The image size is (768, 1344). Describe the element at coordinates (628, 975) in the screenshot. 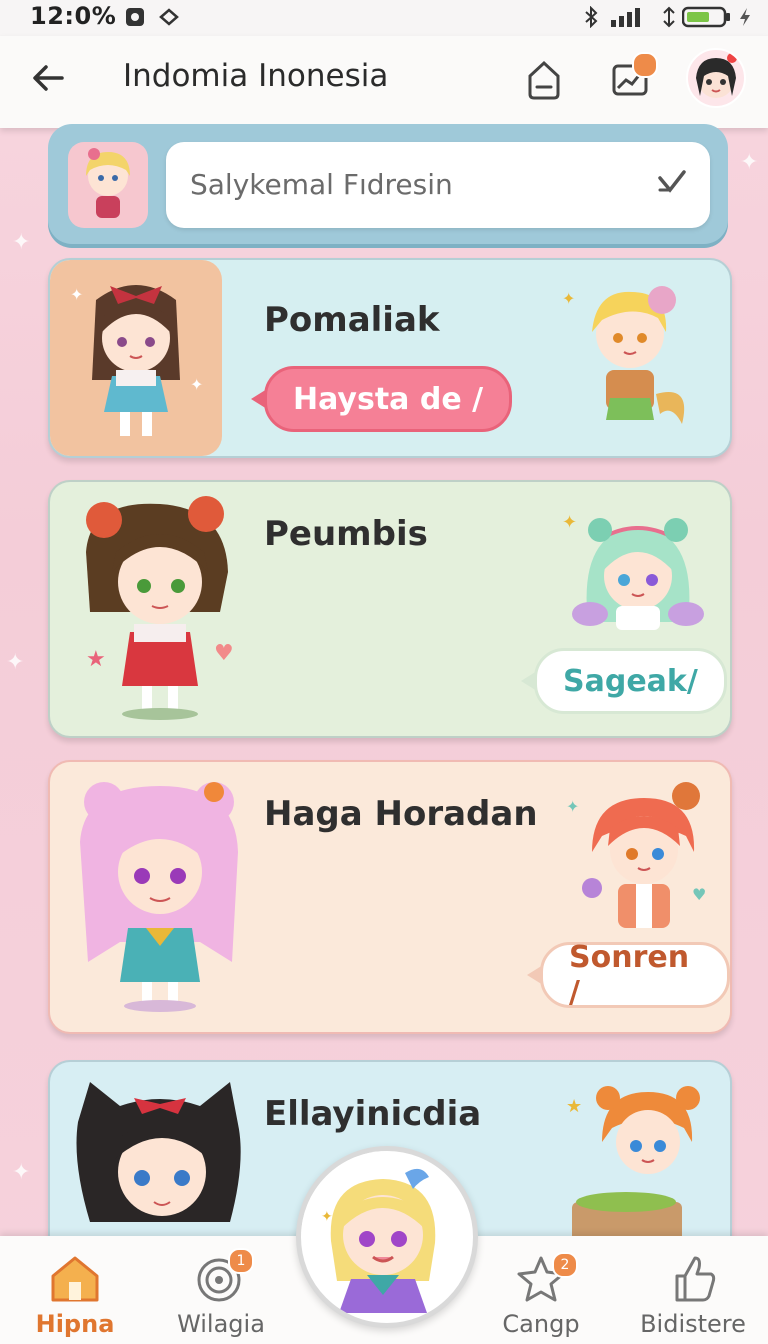

I see `action-bubble-button: Sonren /` at that location.